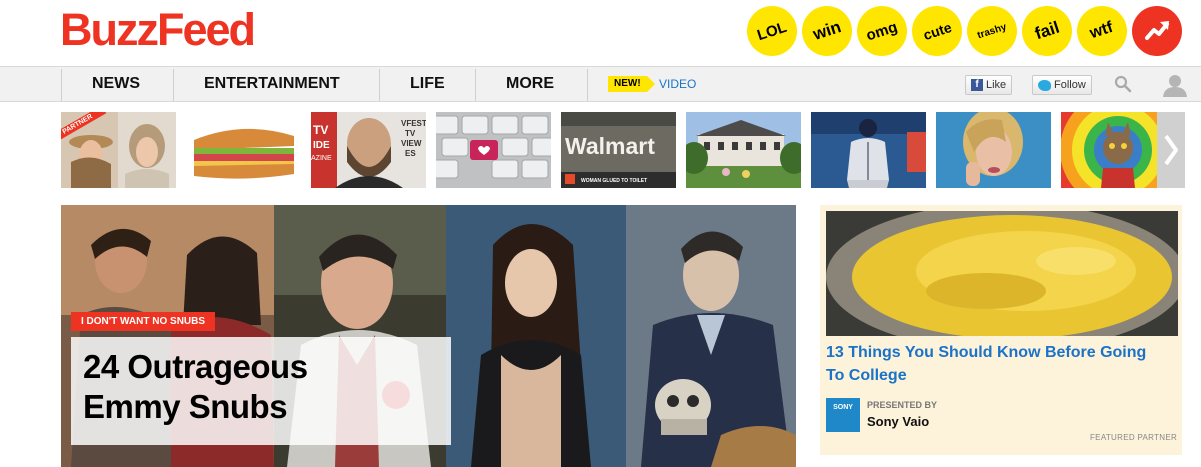  Describe the element at coordinates (1102, 31) in the screenshot. I see `badge-wtf: wtf` at that location.